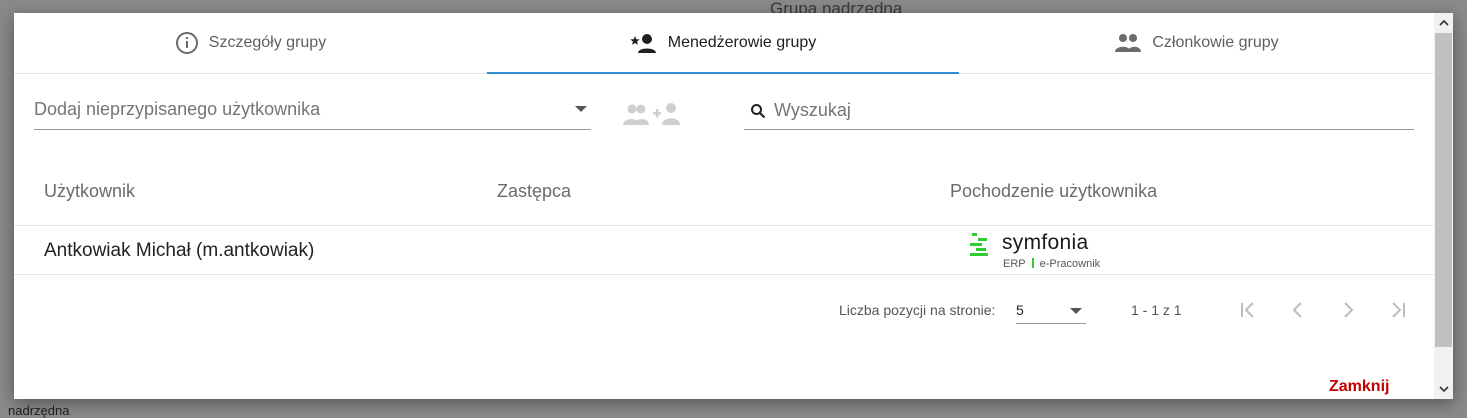  Describe the element at coordinates (1443, 190) in the screenshot. I see `scrollbar-thumb` at that location.